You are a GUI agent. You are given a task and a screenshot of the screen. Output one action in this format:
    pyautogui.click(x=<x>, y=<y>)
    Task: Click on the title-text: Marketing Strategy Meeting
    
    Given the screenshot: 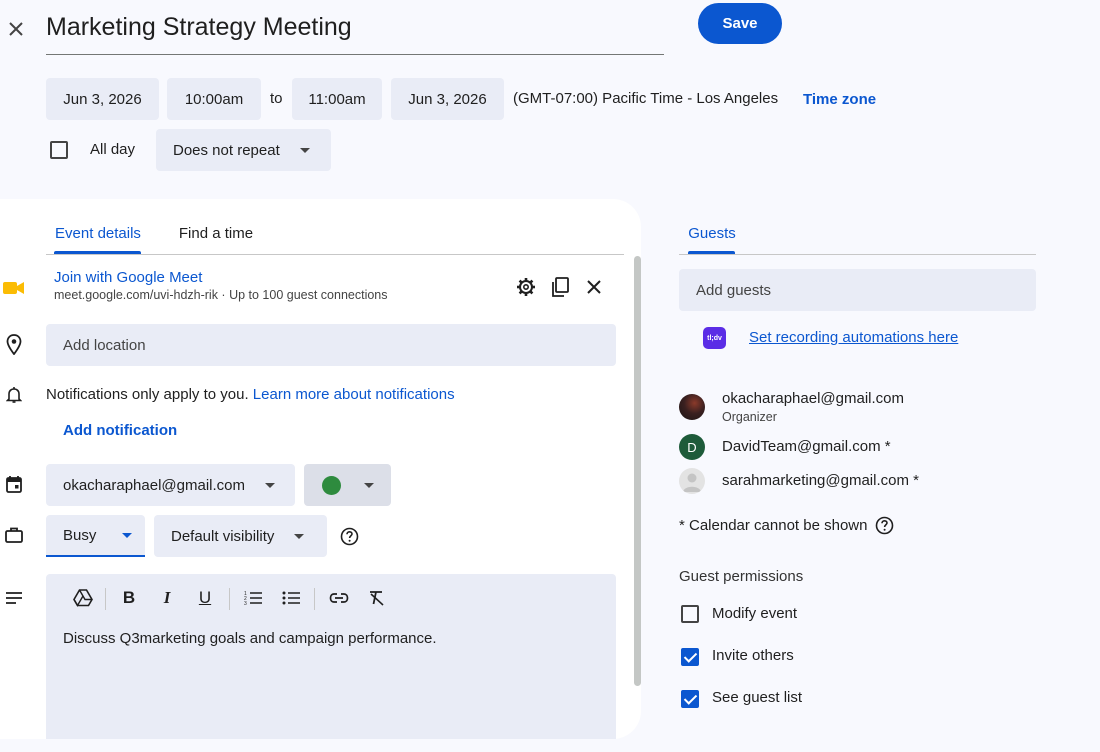 What is the action you would take?
    pyautogui.click(x=199, y=27)
    